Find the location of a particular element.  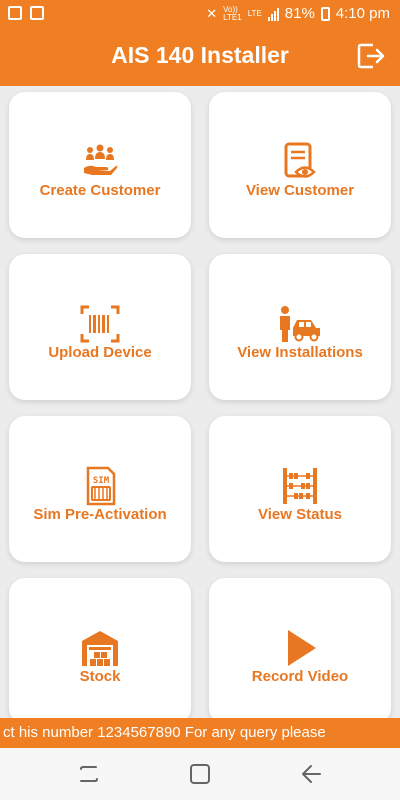

tile-sim-pre-activation: SIM Sim Pre-Activation is located at coordinates (100, 489).